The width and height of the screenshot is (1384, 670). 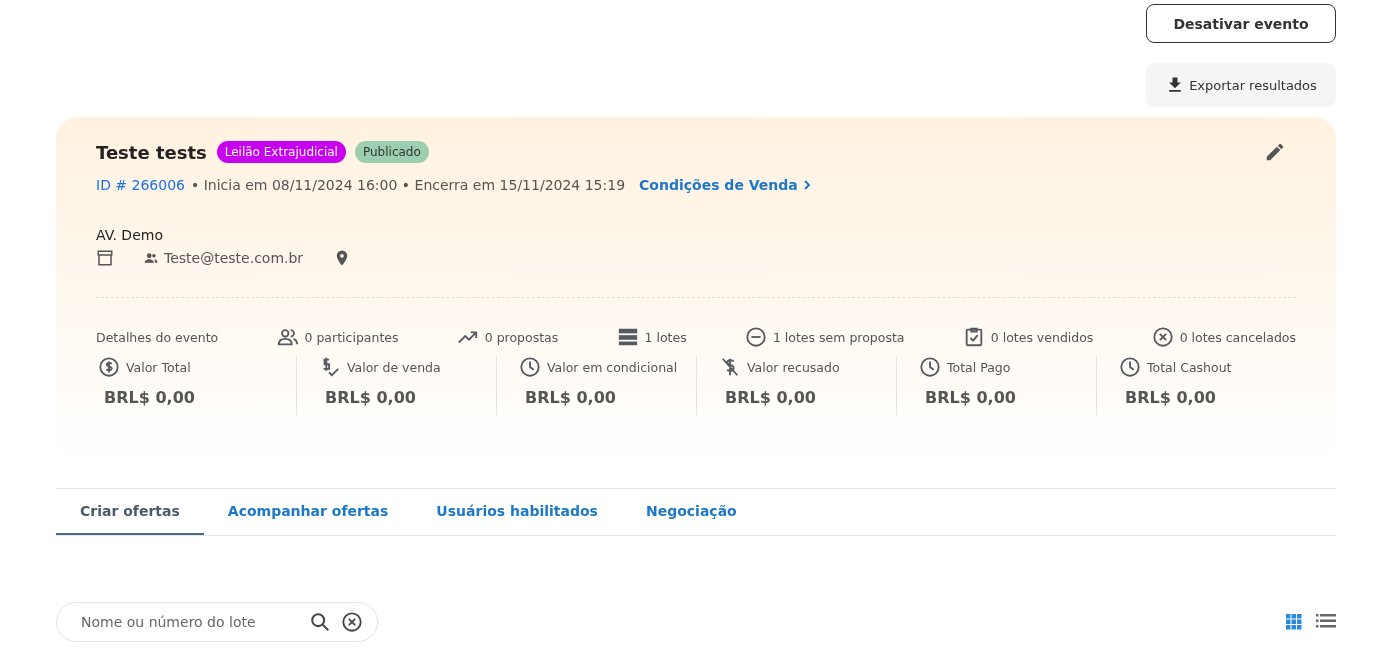 What do you see at coordinates (151, 152) in the screenshot?
I see `event-title: Teste tests` at bounding box center [151, 152].